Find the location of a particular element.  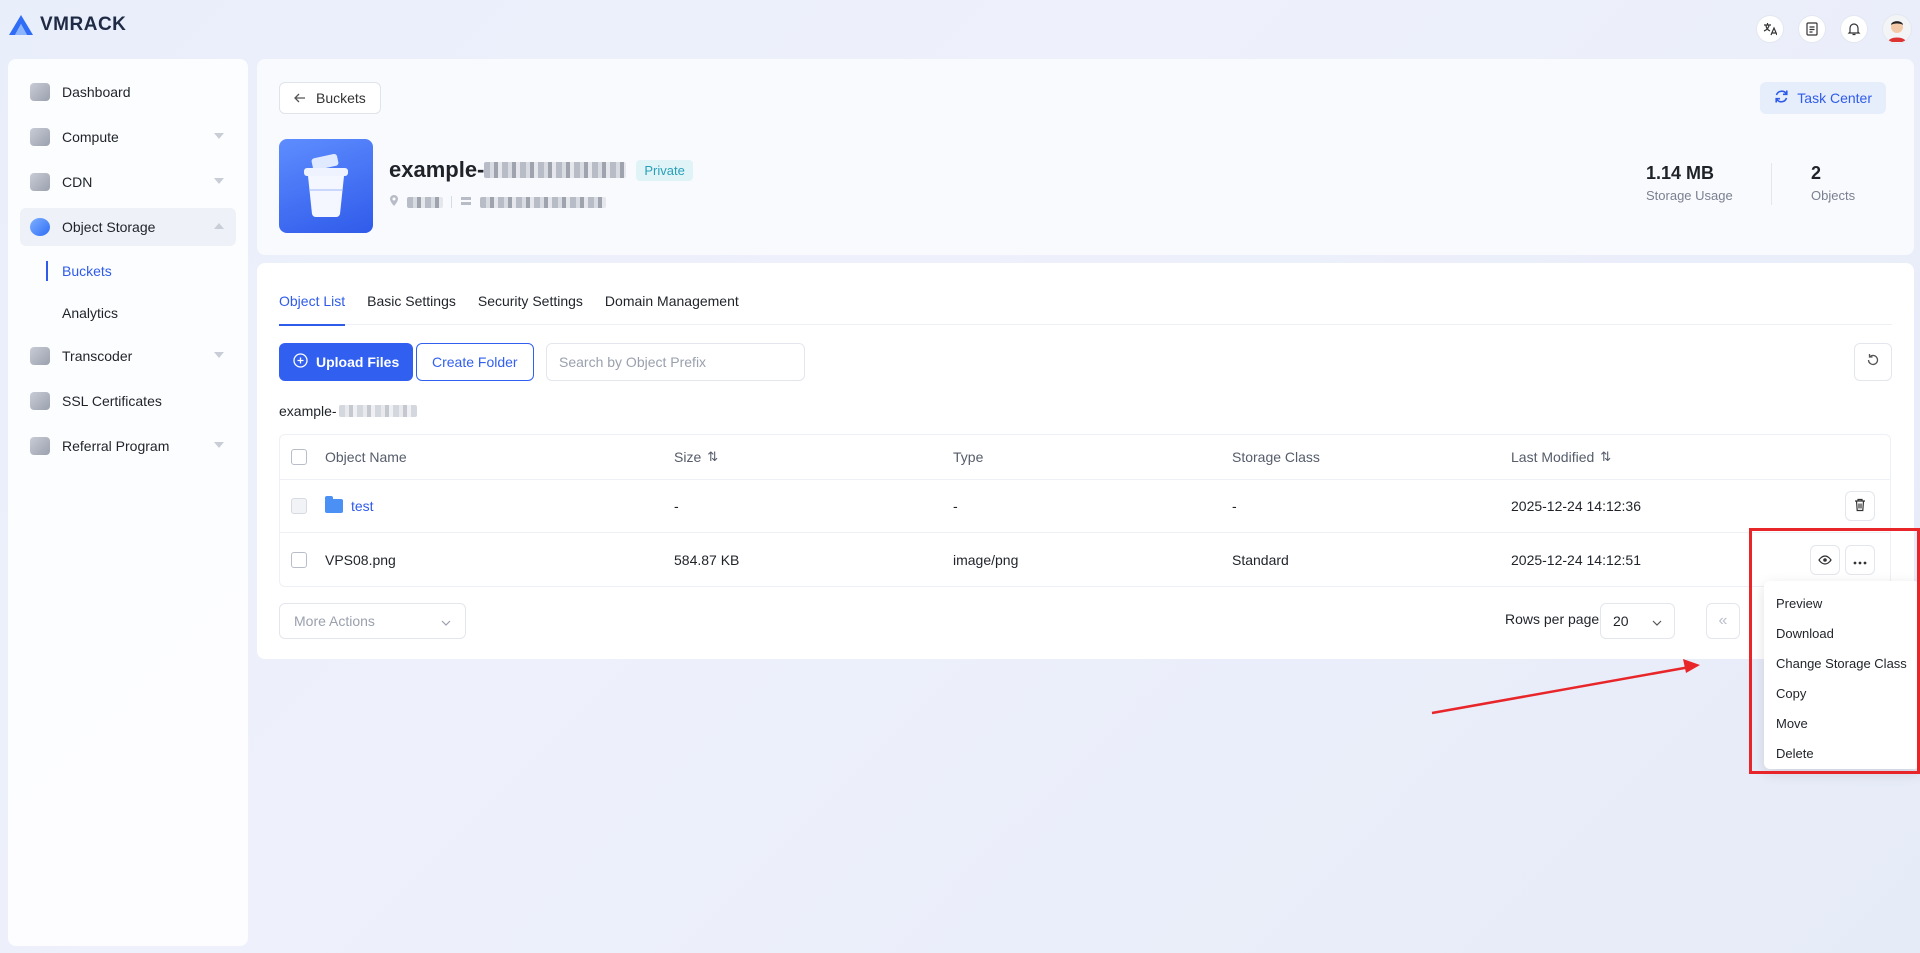

server-icon is located at coordinates (466, 202).